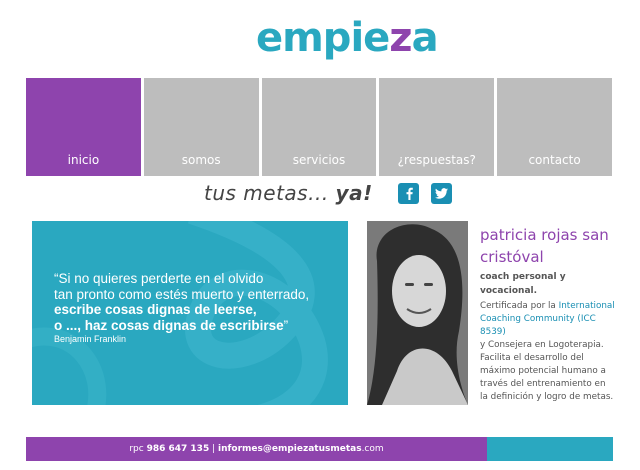 The image size is (640, 470). I want to click on footer-accent-bar, so click(550, 449).